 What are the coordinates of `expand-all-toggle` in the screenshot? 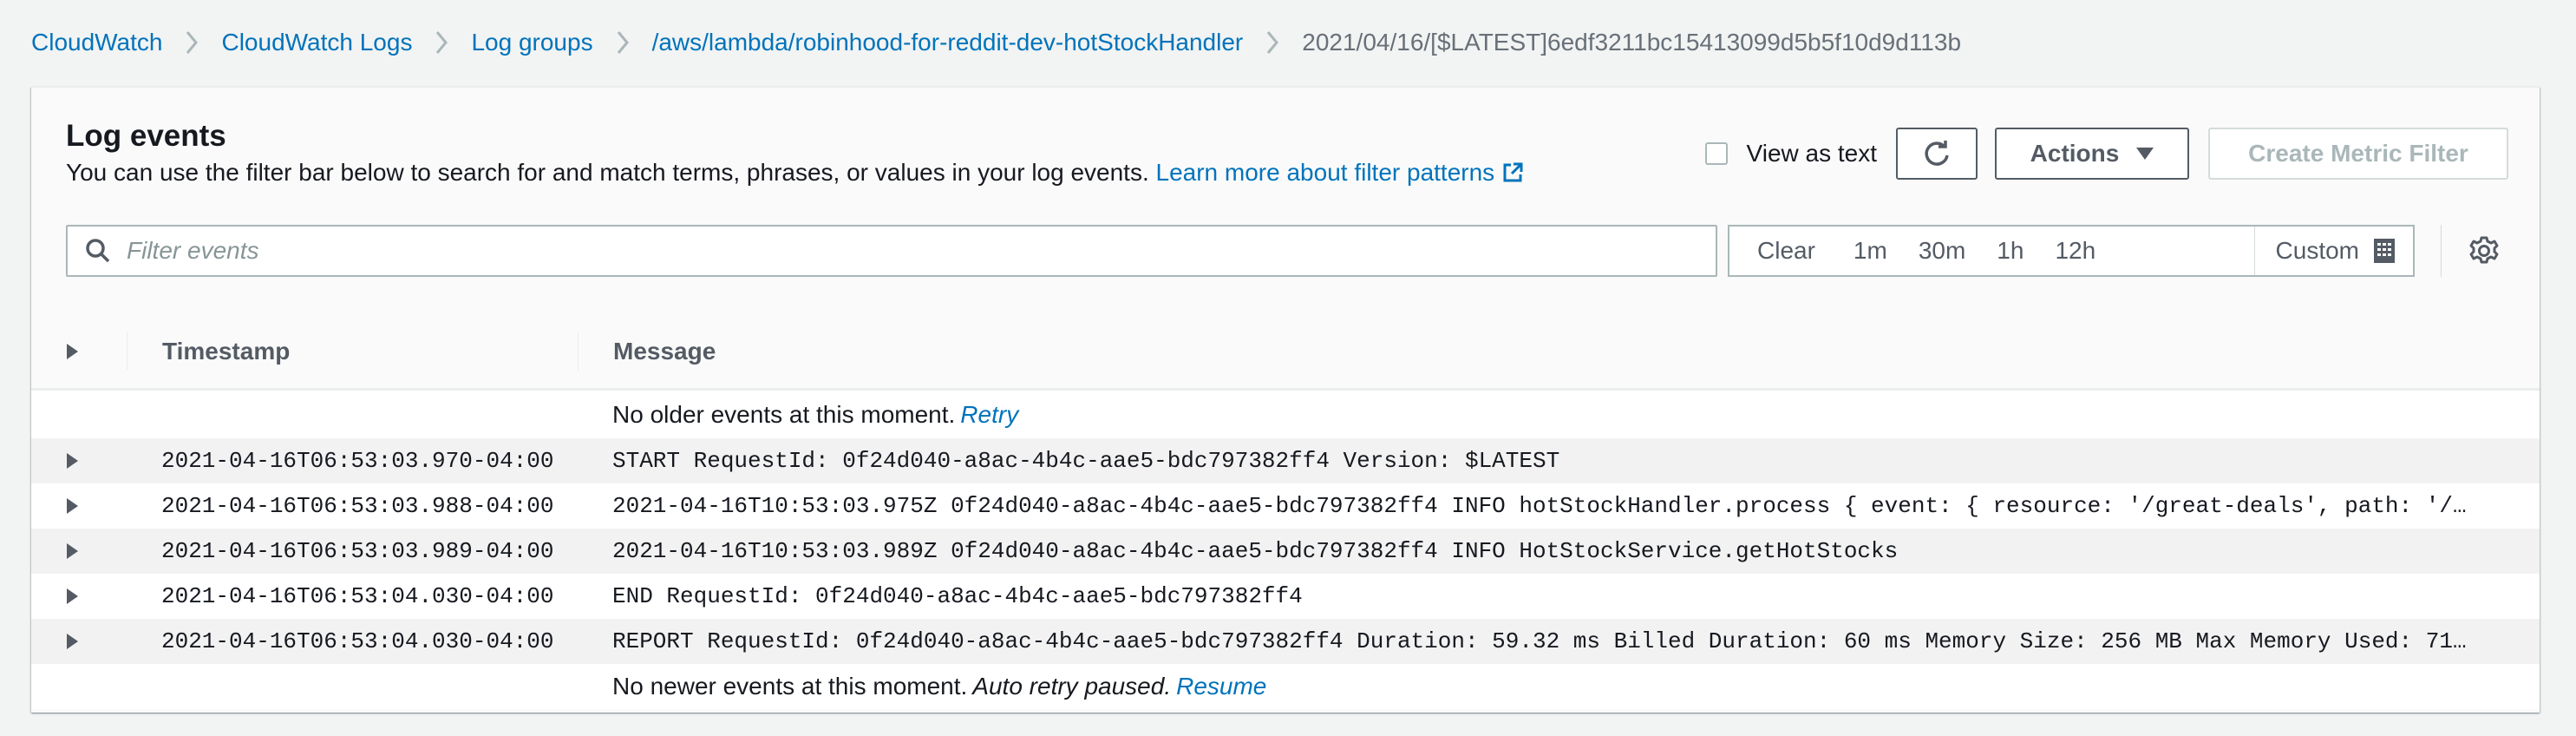 It's located at (72, 351).